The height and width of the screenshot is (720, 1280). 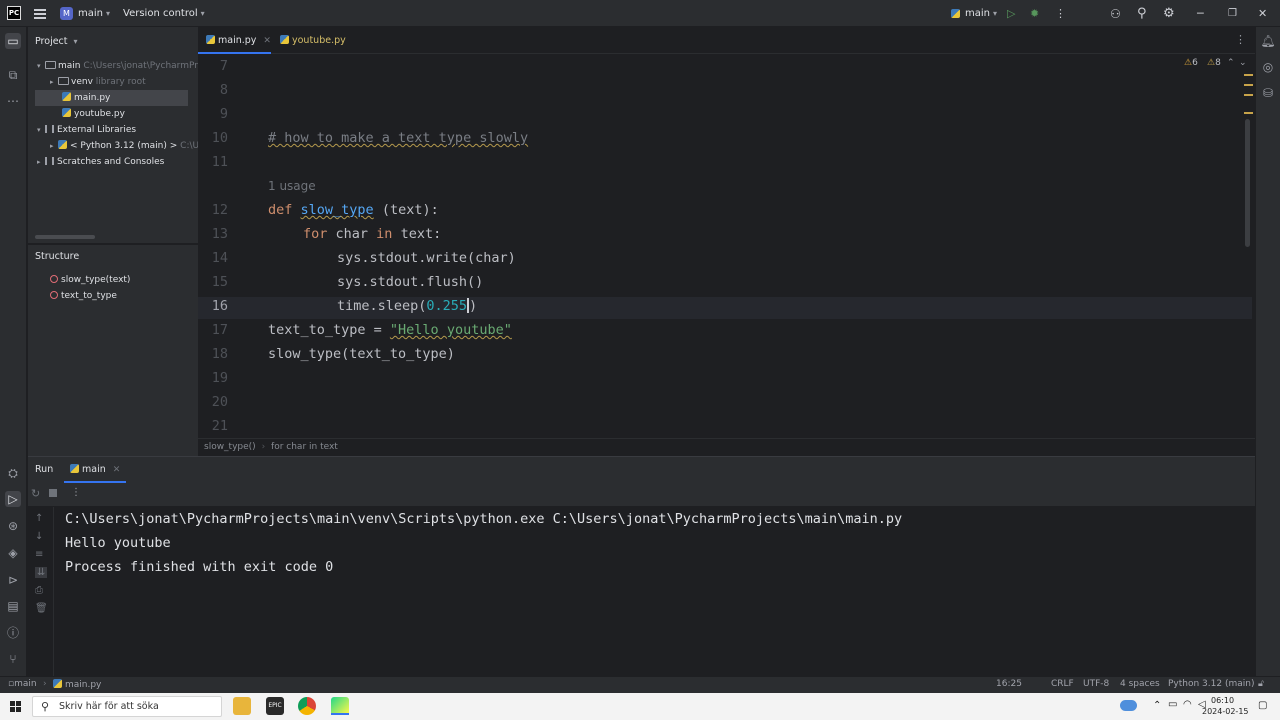 What do you see at coordinates (90, 13) in the screenshot?
I see `project-name: main` at bounding box center [90, 13].